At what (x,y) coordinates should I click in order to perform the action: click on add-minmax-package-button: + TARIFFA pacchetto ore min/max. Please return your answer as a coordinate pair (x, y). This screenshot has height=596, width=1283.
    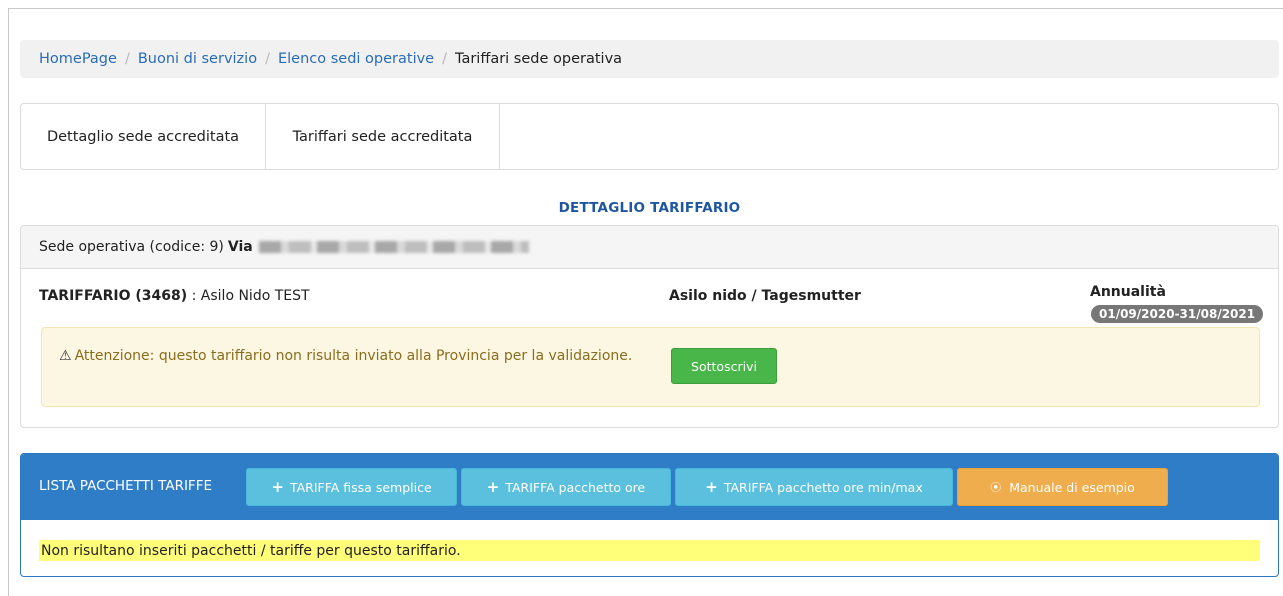
    Looking at the image, I should click on (814, 487).